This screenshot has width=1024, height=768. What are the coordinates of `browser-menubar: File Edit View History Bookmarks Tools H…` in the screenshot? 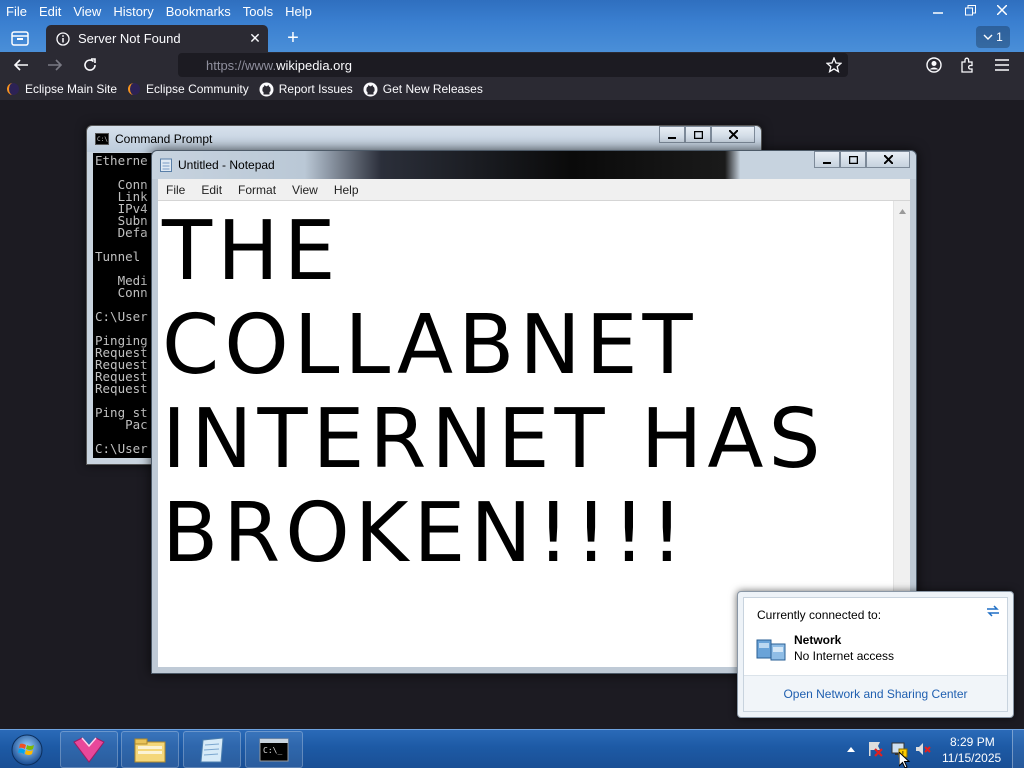 It's located at (512, 11).